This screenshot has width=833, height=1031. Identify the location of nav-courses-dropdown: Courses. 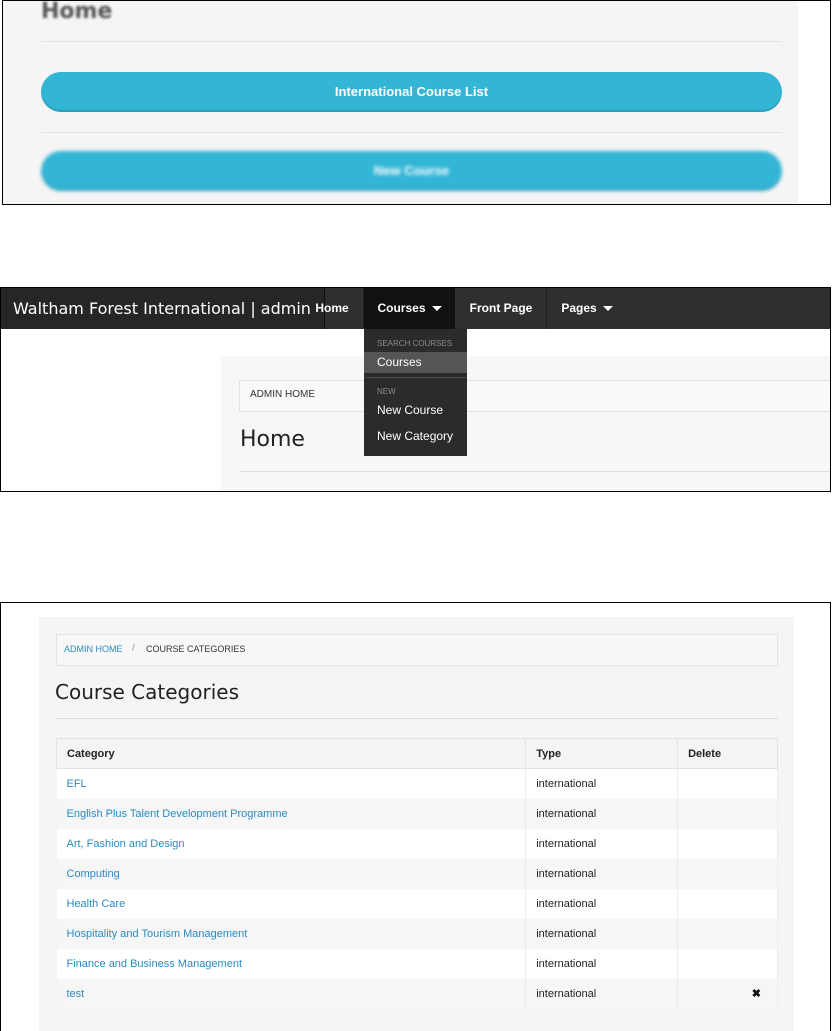
(409, 308).